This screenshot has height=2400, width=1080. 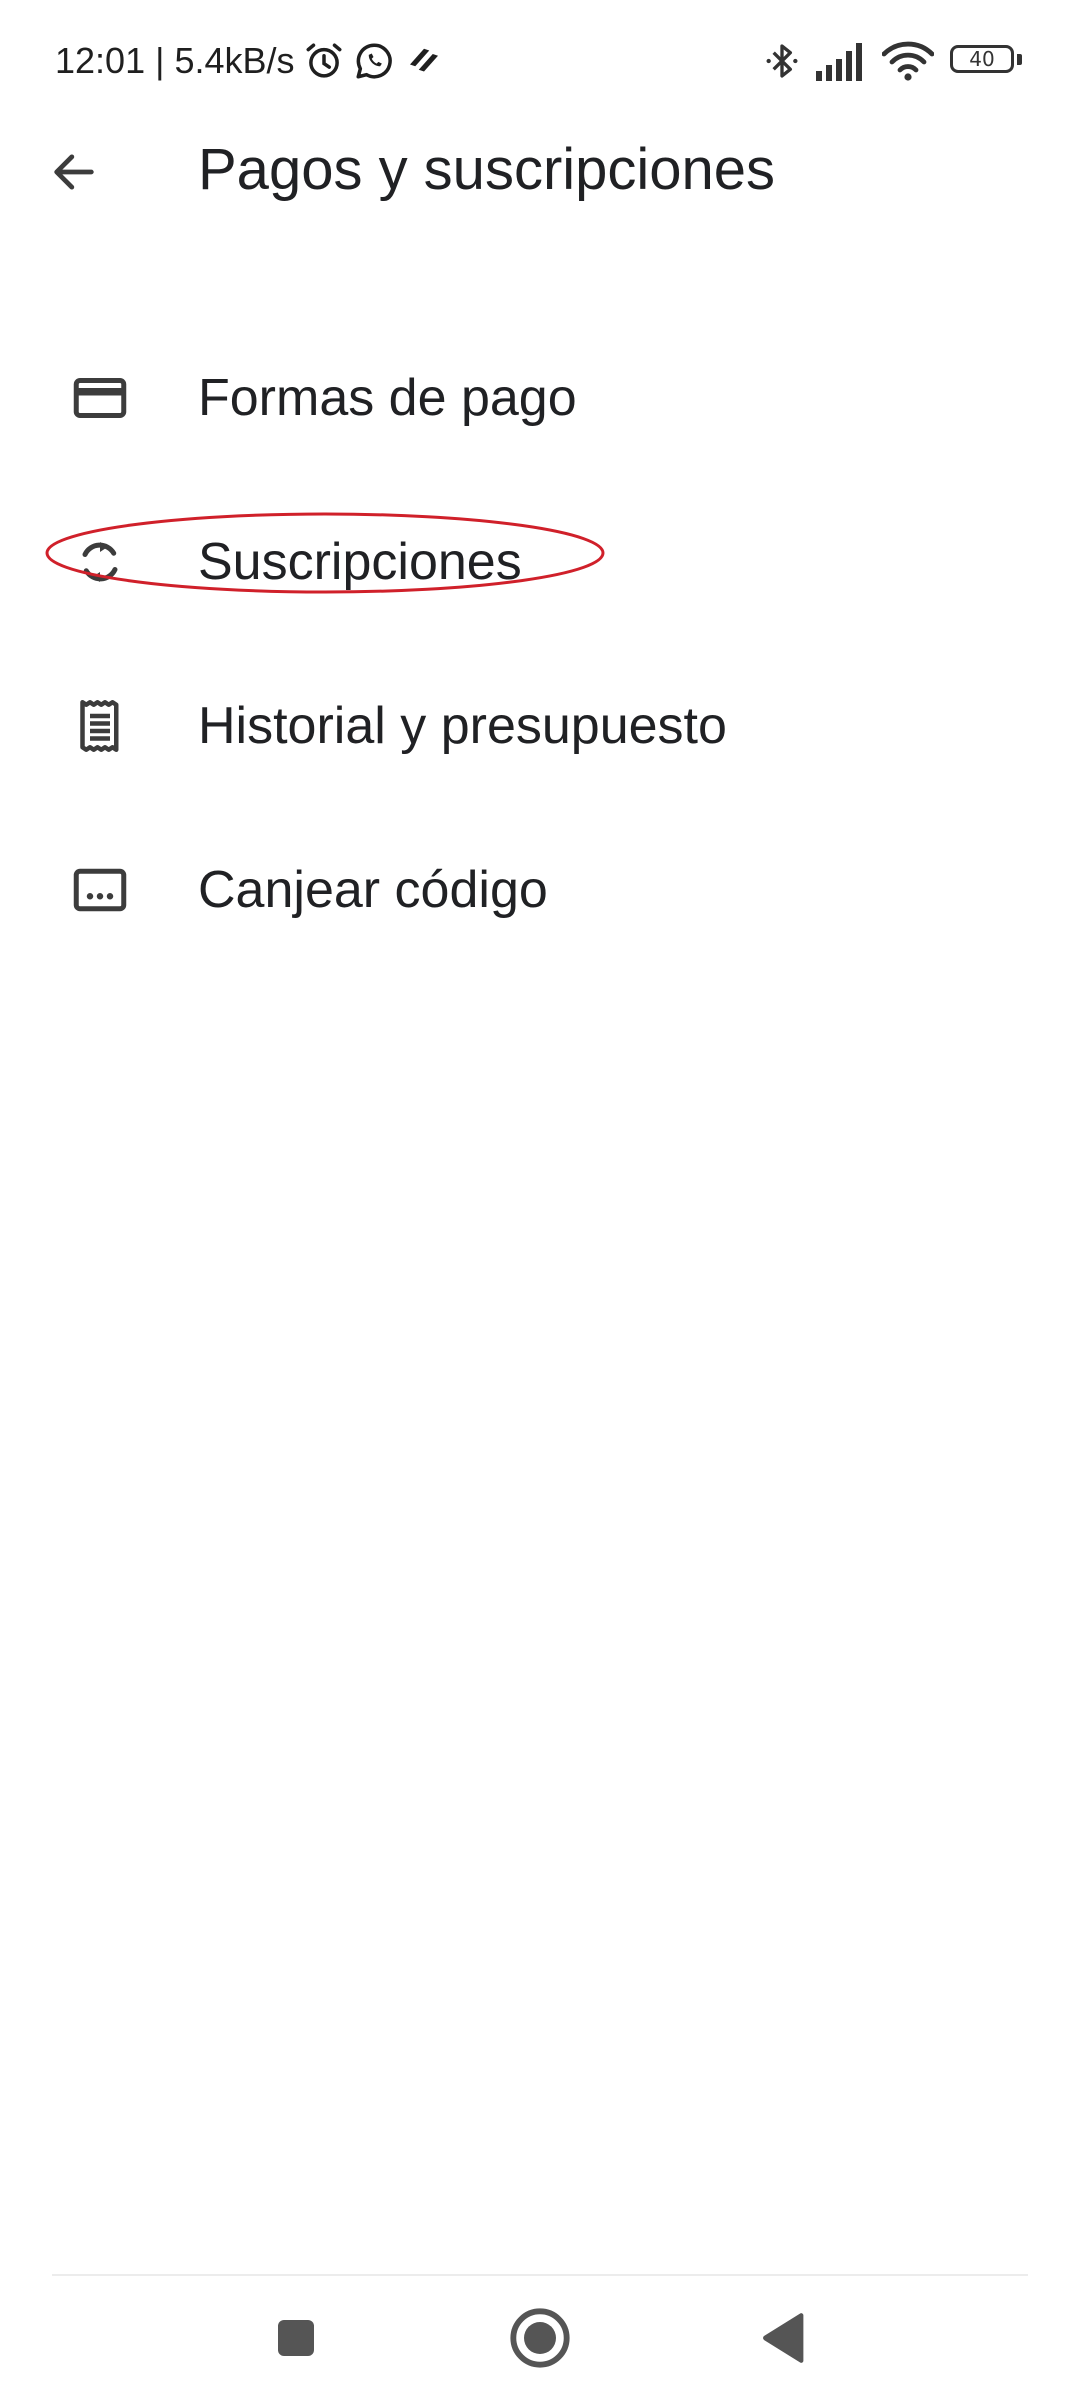 I want to click on status-left: 12:01 | 5.4kB/s, so click(x=250, y=61).